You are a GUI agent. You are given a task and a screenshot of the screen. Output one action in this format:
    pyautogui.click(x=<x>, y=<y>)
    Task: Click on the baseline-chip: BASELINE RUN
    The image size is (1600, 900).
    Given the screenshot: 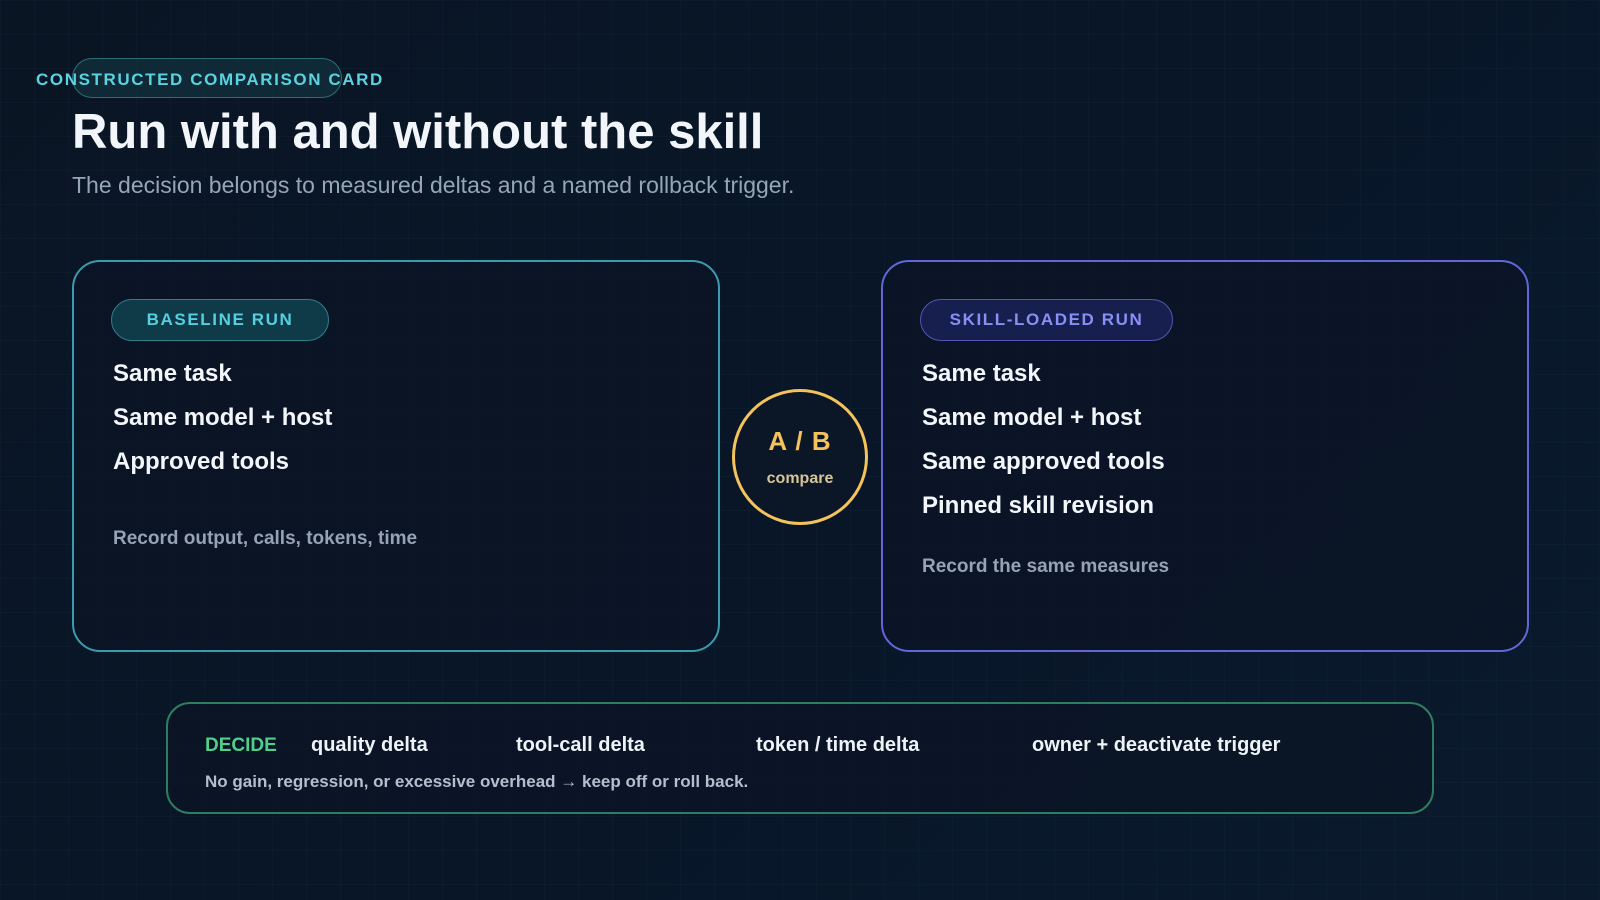 What is the action you would take?
    pyautogui.click(x=220, y=320)
    